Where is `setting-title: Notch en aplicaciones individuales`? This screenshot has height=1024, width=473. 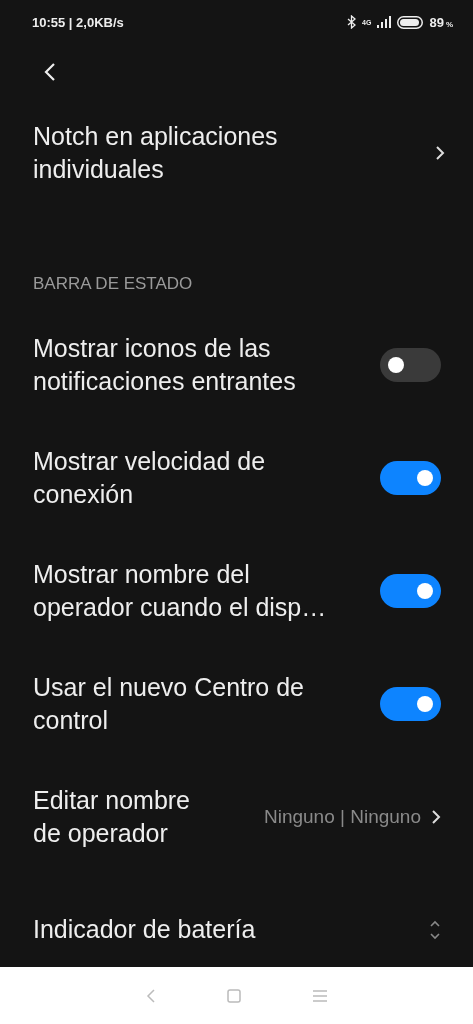
setting-title: Notch en aplicaciones individuales is located at coordinates (156, 153).